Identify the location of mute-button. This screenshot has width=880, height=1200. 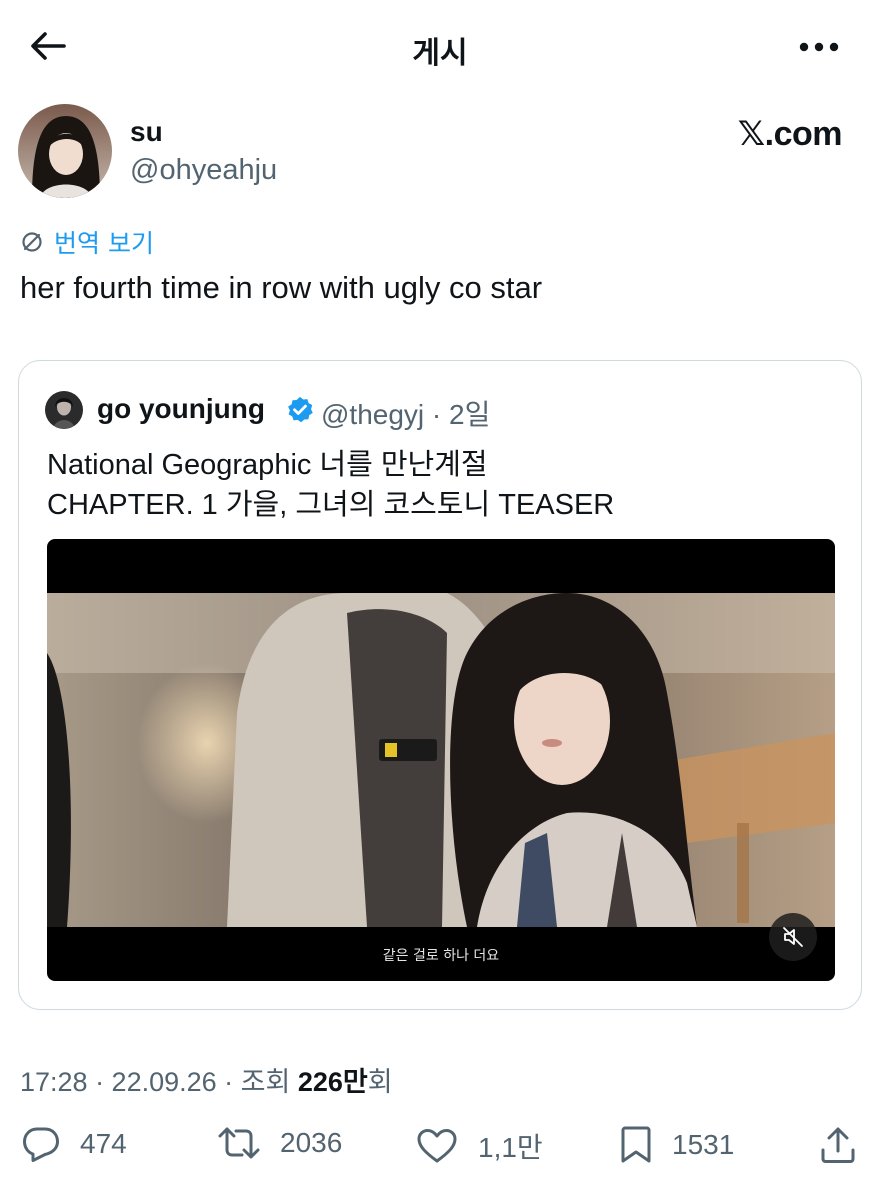
(793, 937).